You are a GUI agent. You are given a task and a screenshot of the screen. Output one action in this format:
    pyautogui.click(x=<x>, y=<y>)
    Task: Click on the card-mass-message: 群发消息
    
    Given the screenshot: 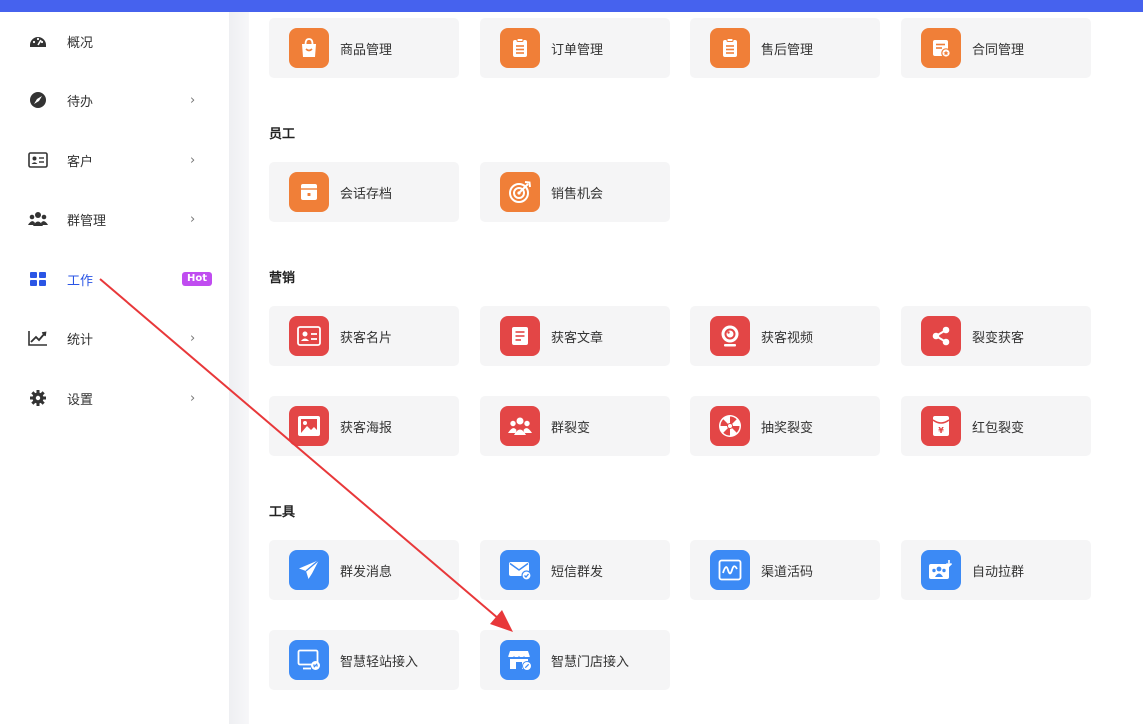 What is the action you would take?
    pyautogui.click(x=364, y=570)
    